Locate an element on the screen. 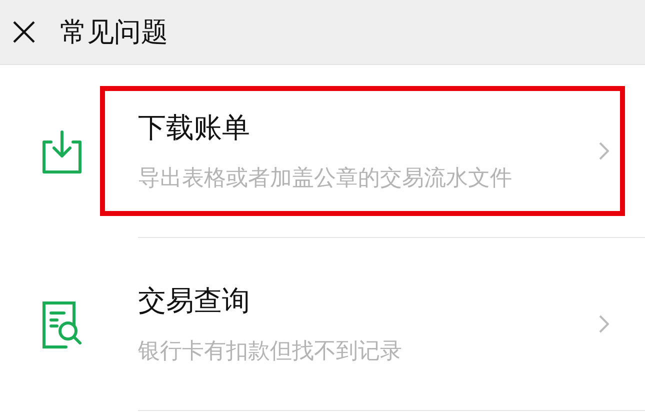  item-title: 交易查询 is located at coordinates (194, 301).